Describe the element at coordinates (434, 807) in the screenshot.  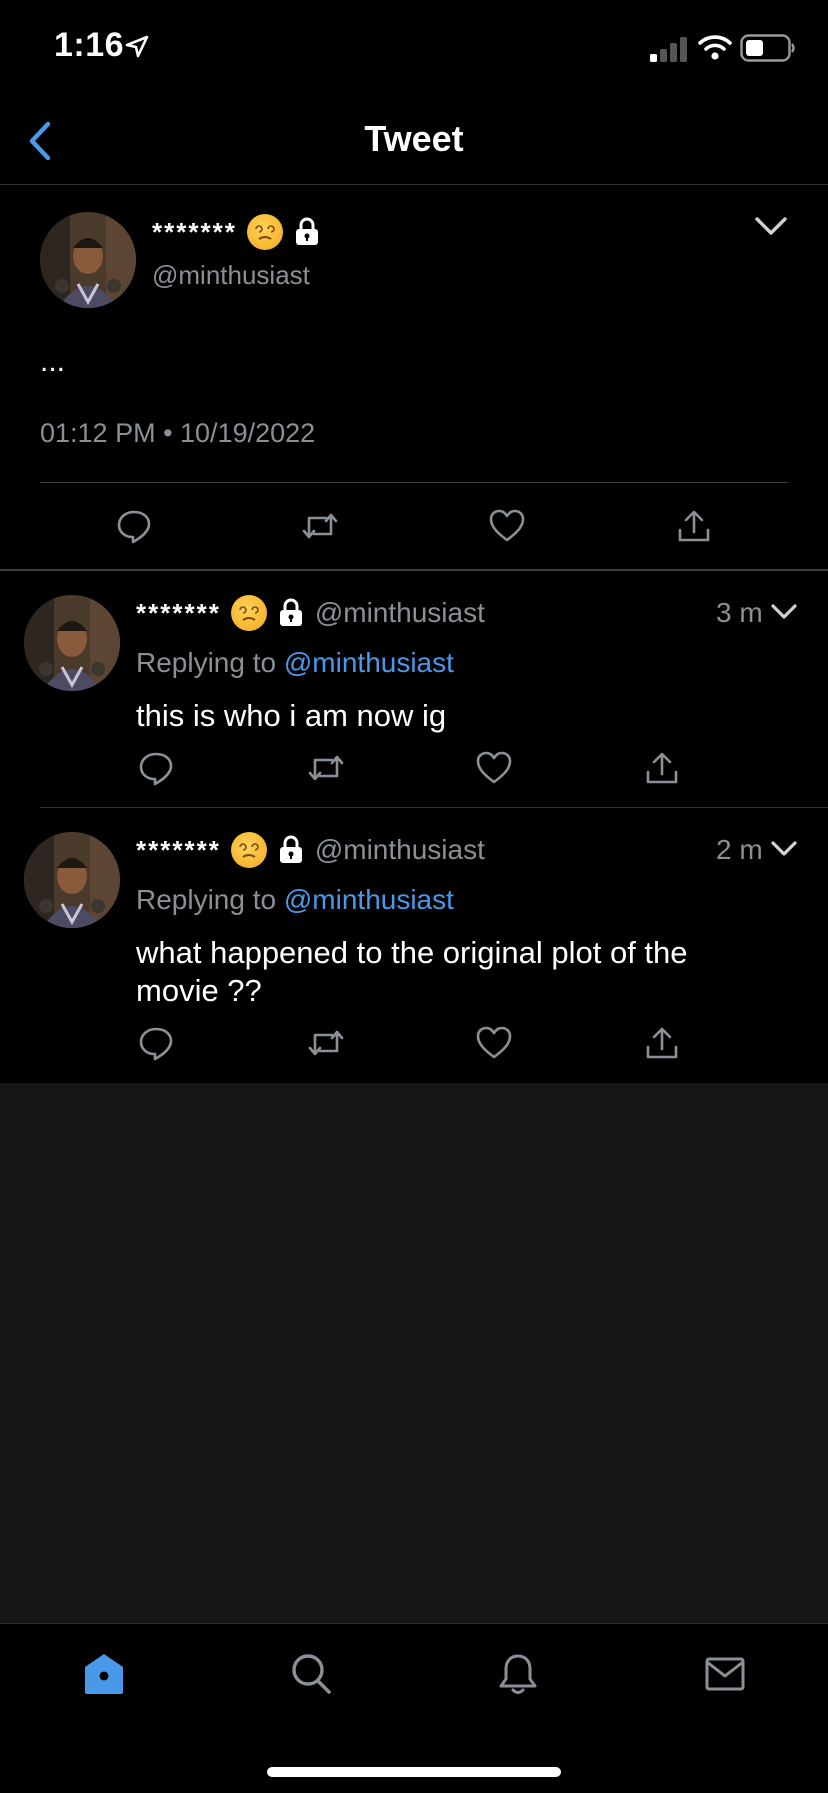
I see `reply-divider` at that location.